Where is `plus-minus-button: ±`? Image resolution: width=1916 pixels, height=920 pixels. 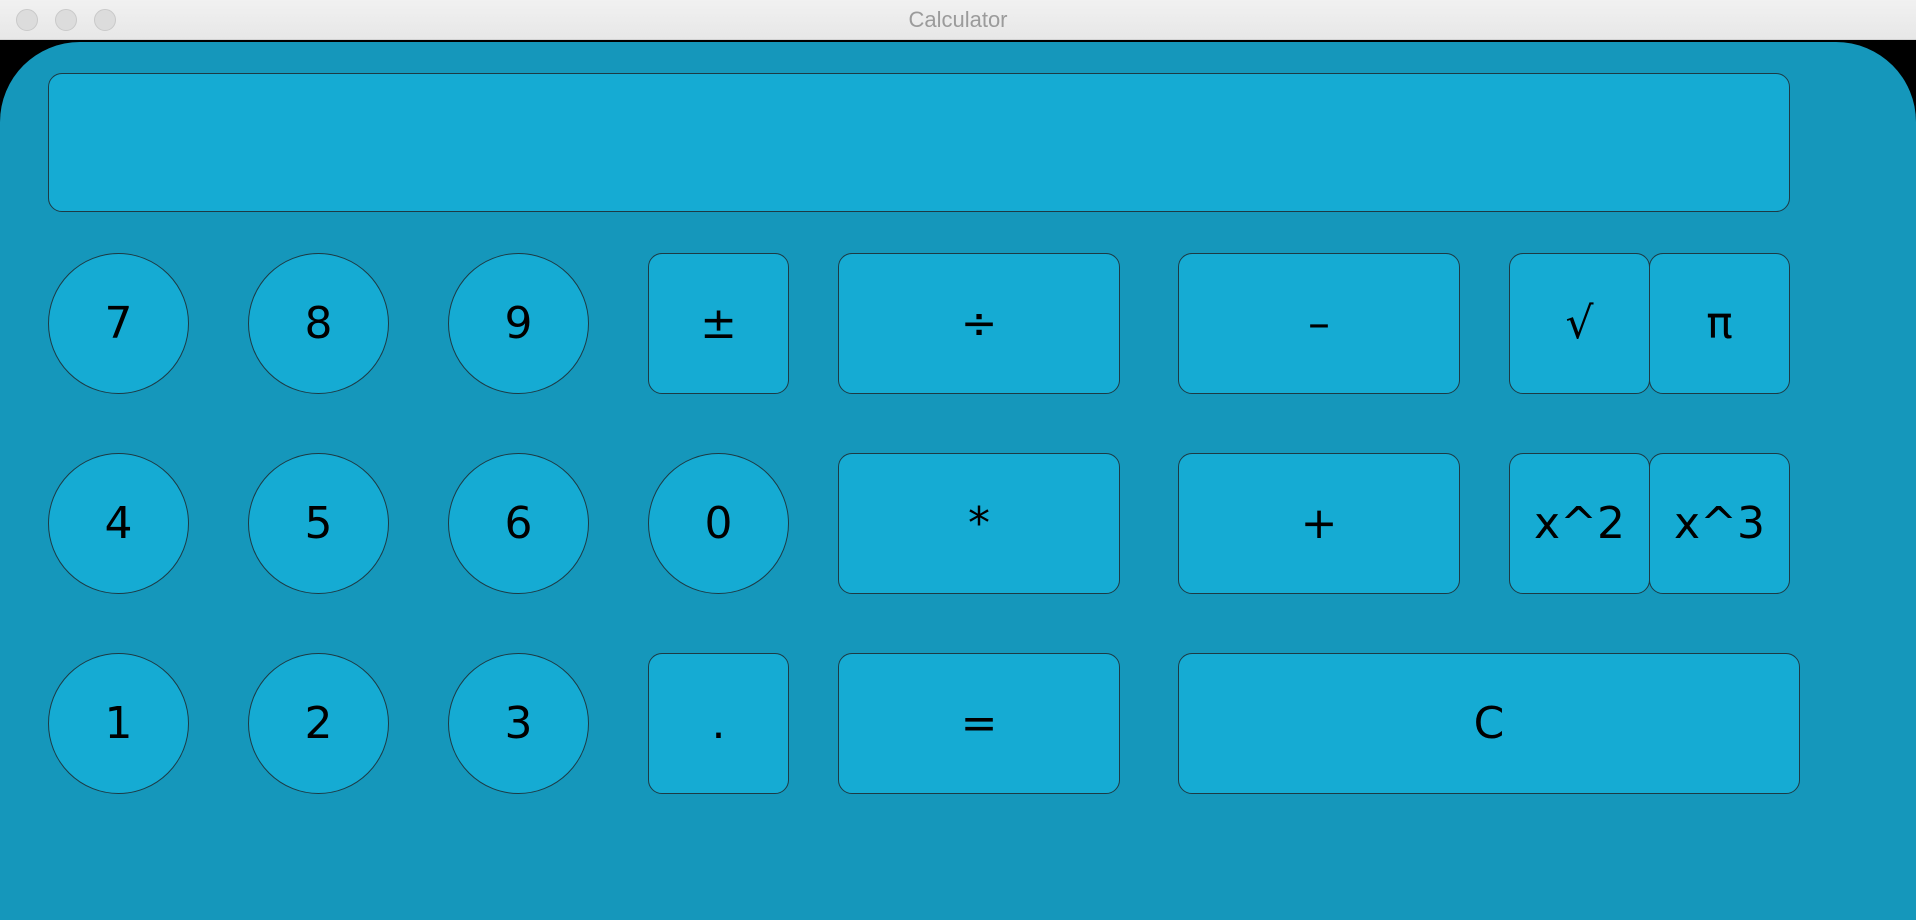
plus-minus-button: ± is located at coordinates (718, 323).